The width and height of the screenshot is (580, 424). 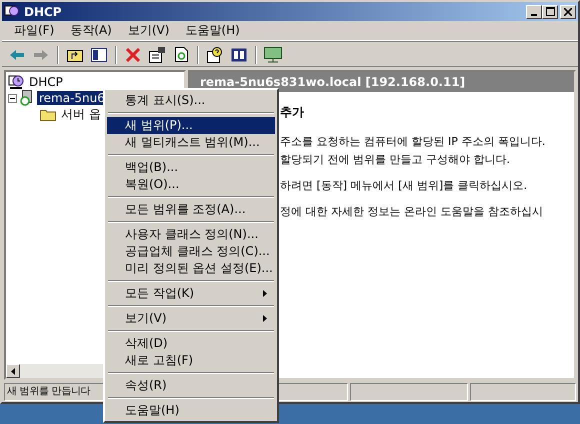 I want to click on tree-item: 서버 옵, so click(x=81, y=114).